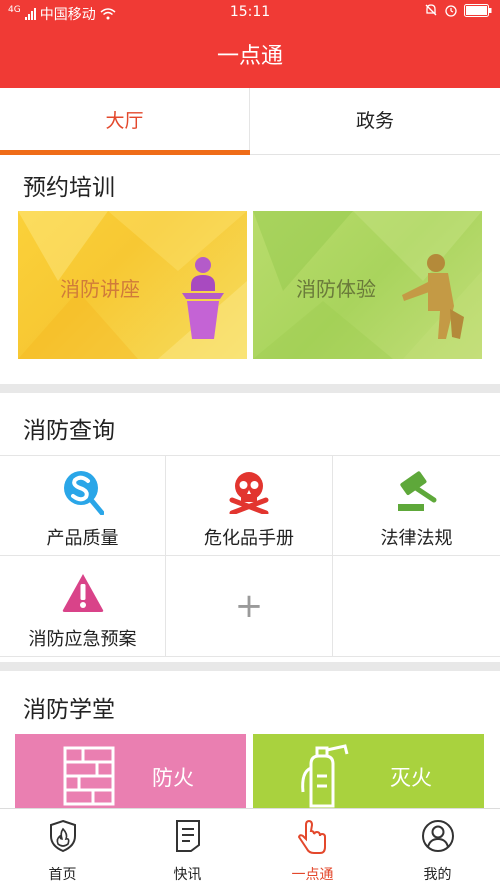 This screenshot has width=500, height=888. Describe the element at coordinates (187, 837) in the screenshot. I see `news-document-icon` at that location.